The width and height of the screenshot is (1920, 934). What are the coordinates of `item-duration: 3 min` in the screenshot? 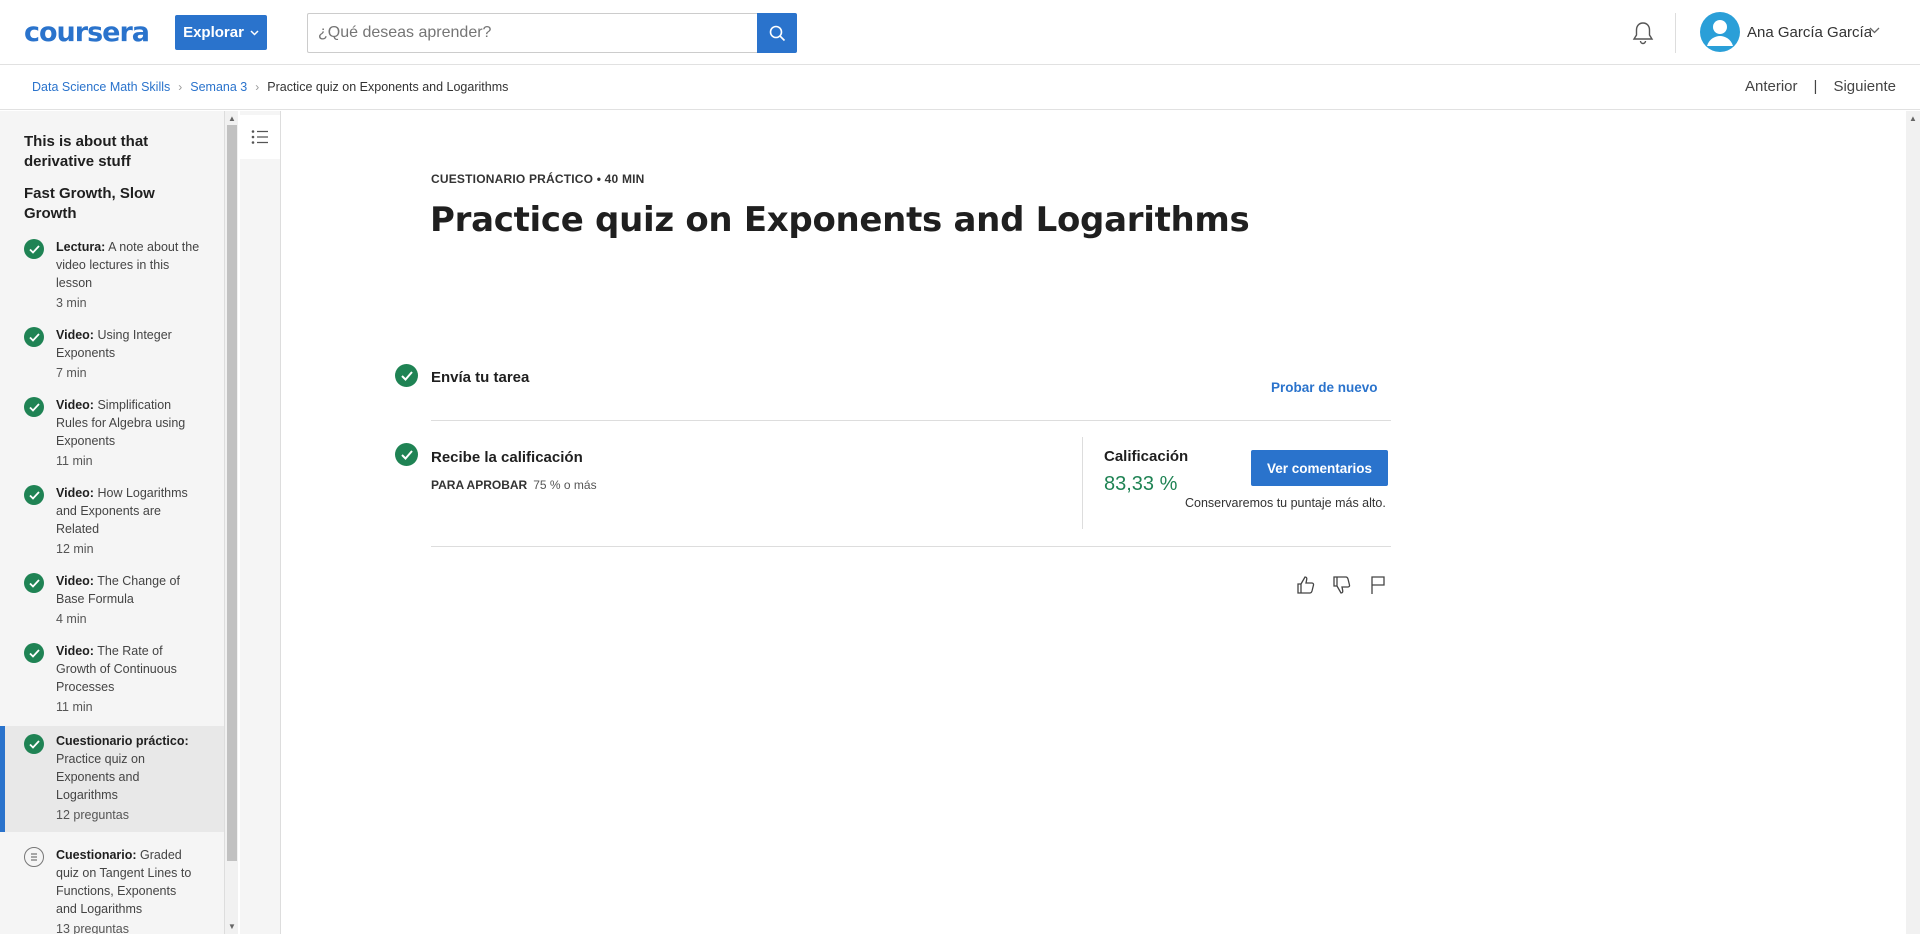 It's located at (71, 303).